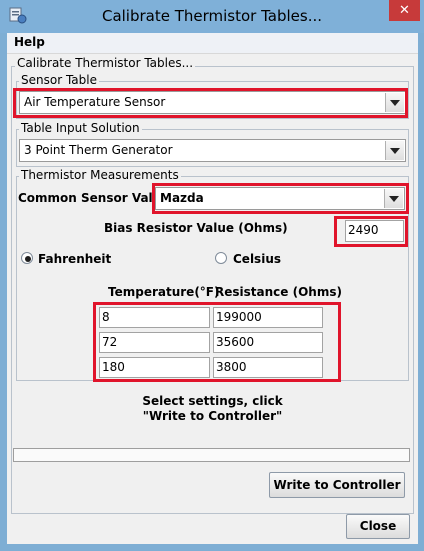 This screenshot has height=551, width=424. What do you see at coordinates (212, 150) in the screenshot?
I see `table-input-select: 3 Point Therm Generator` at bounding box center [212, 150].